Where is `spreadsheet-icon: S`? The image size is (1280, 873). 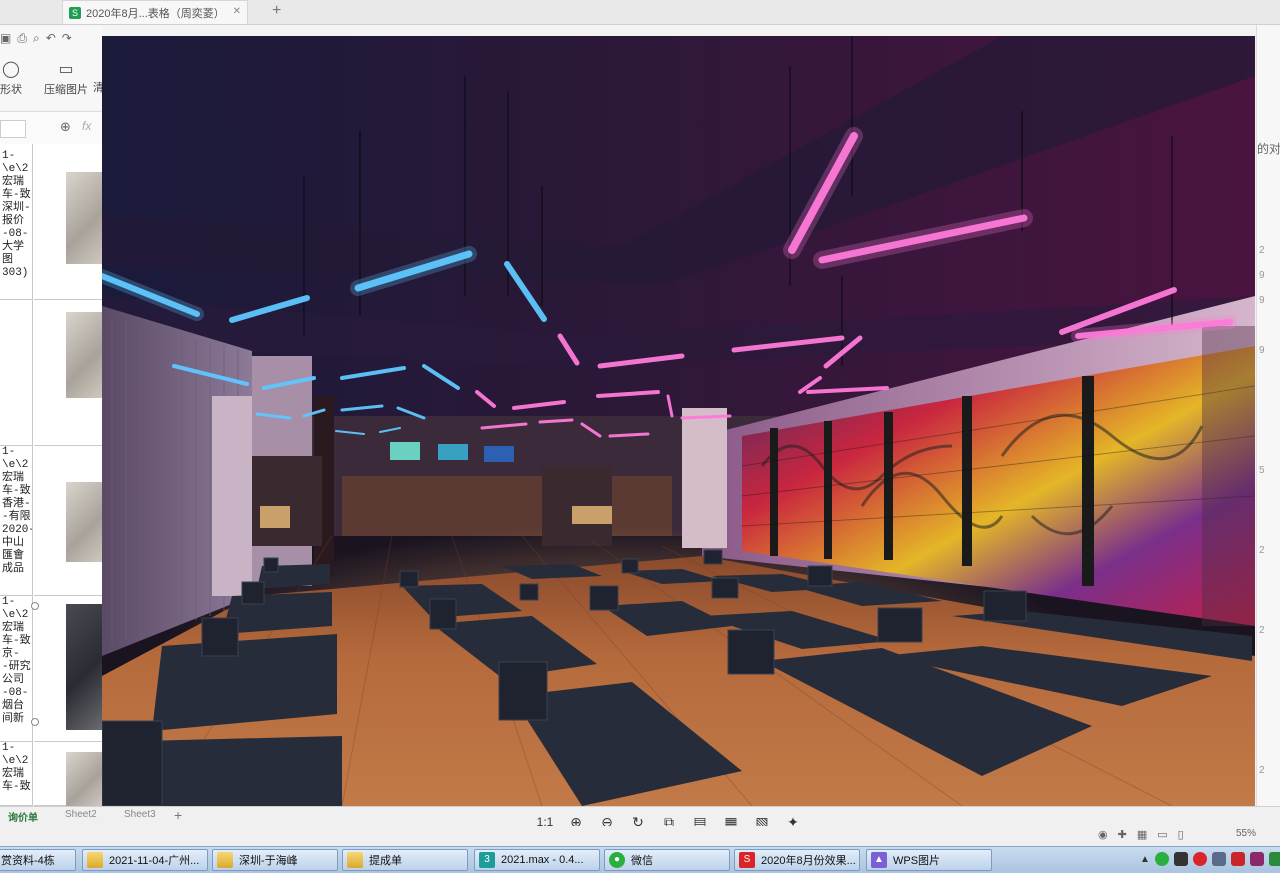
spreadsheet-icon: S is located at coordinates (75, 12).